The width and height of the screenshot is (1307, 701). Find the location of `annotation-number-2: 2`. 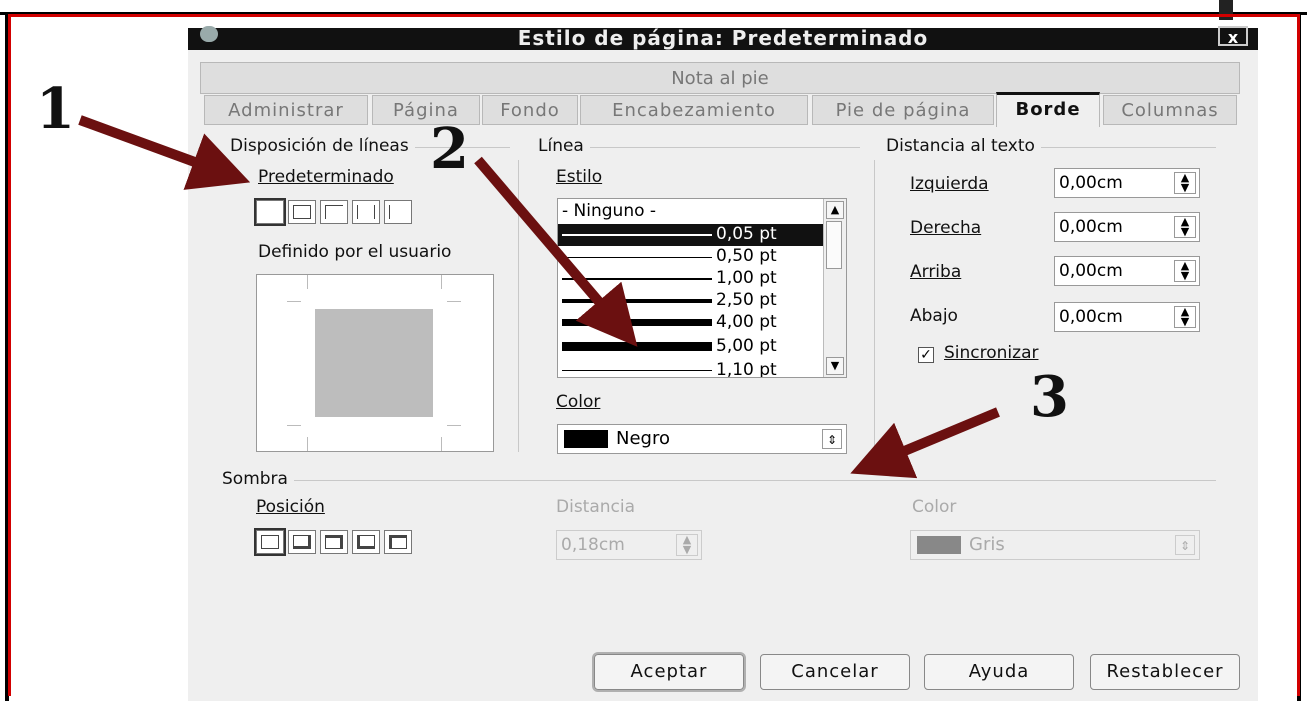

annotation-number-2: 2 is located at coordinates (449, 149).